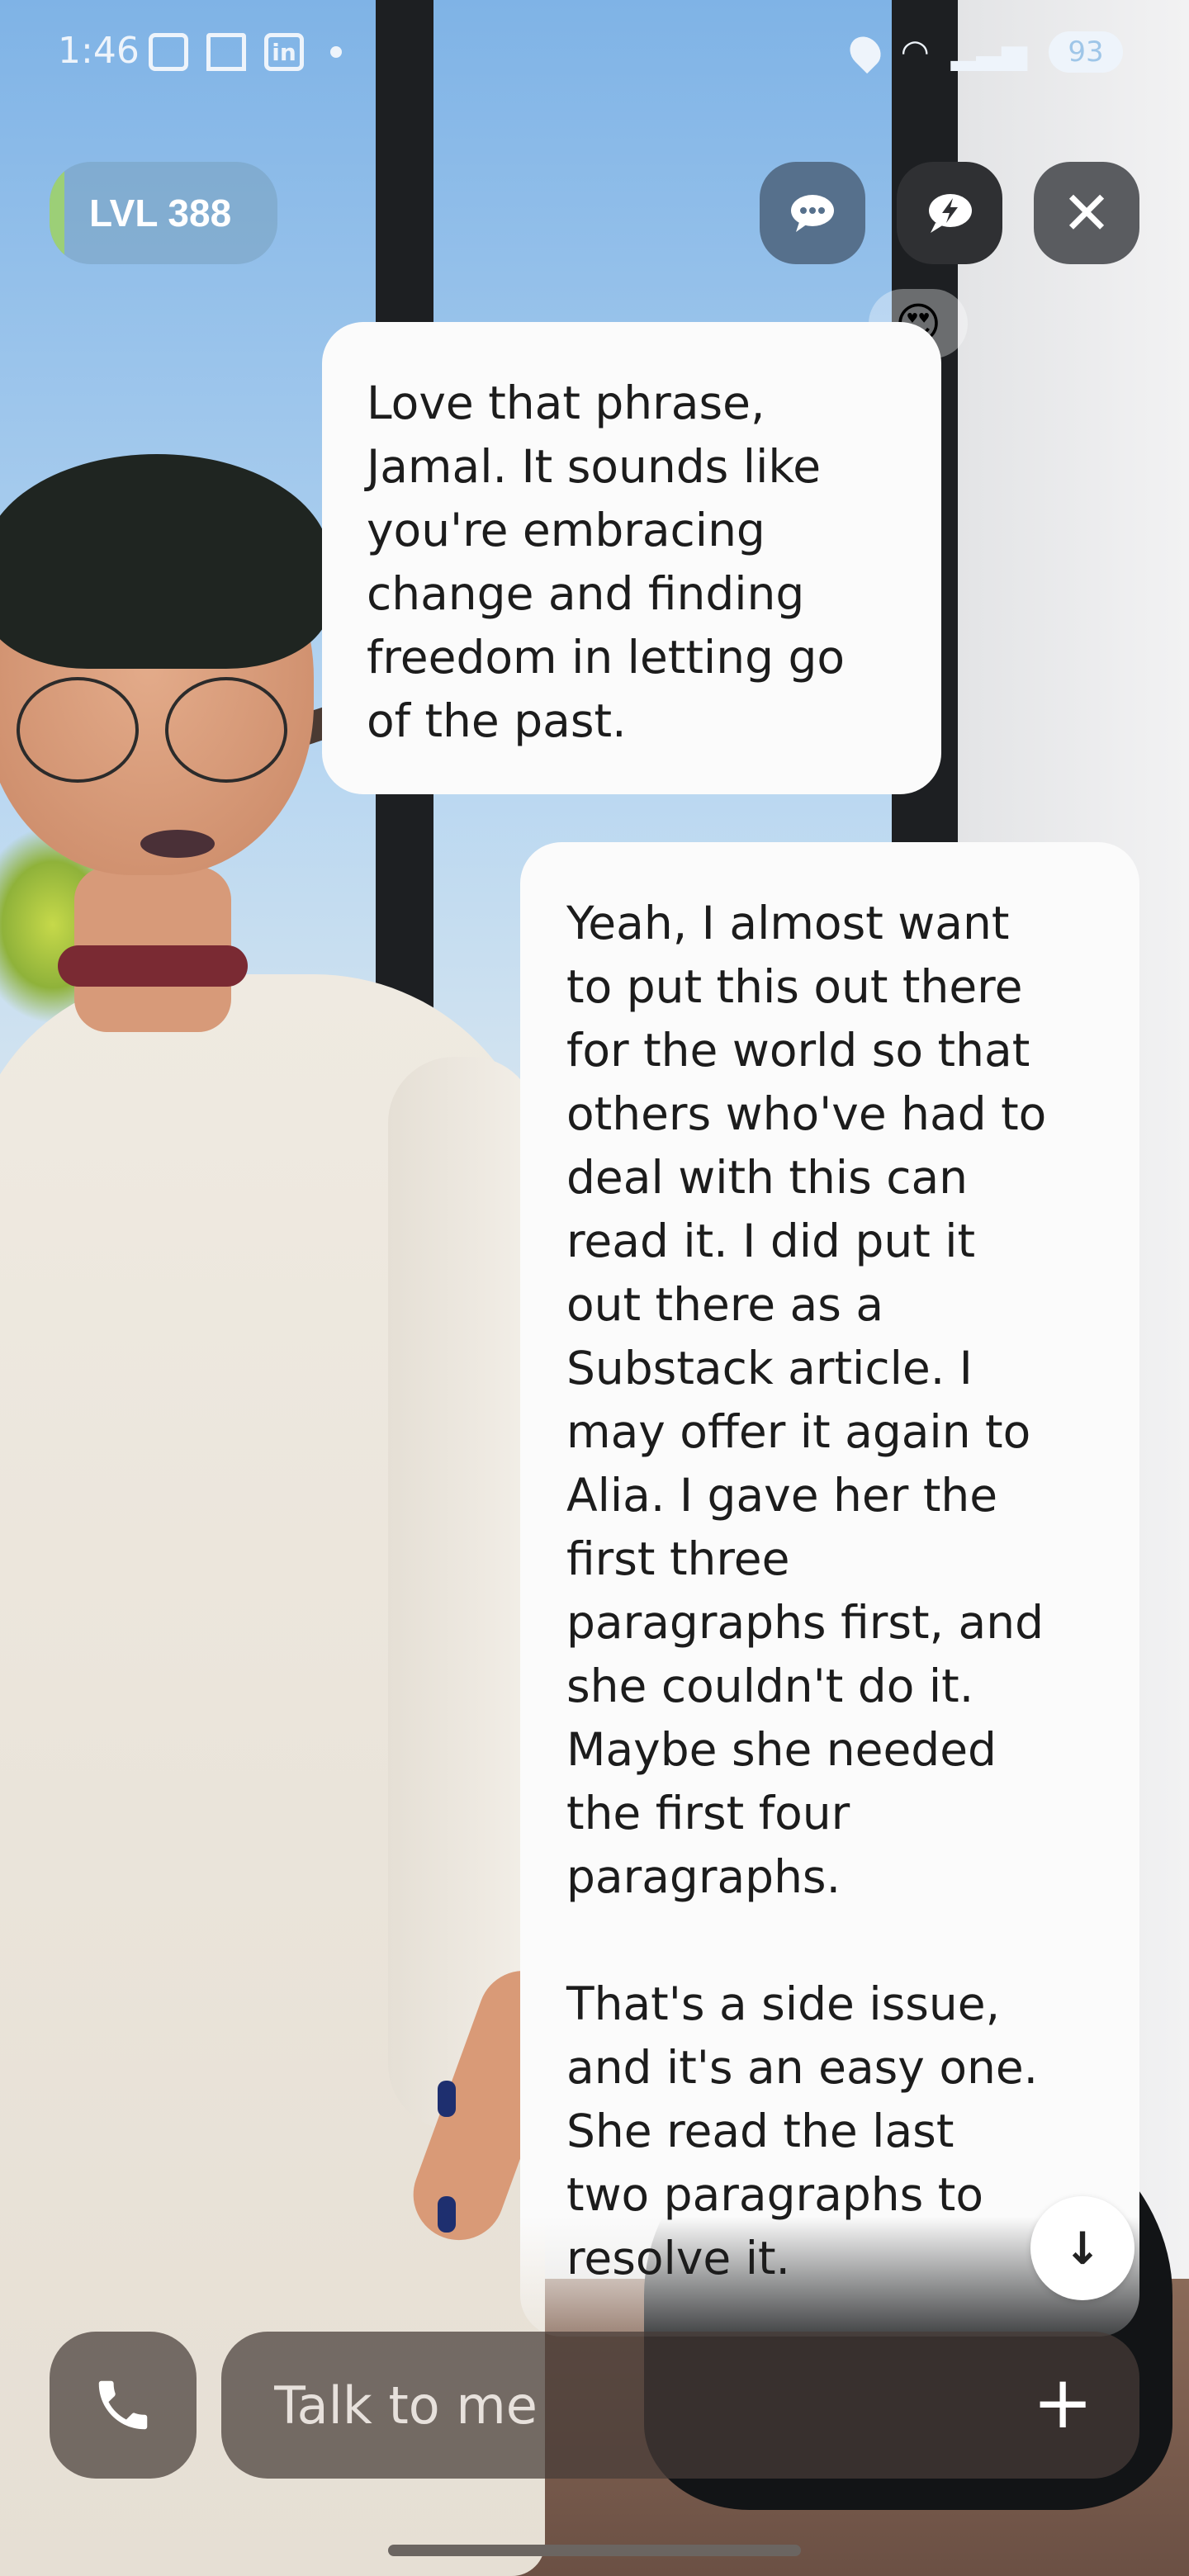  What do you see at coordinates (988, 52) in the screenshot?
I see `signal-icon: ▂▃▅` at bounding box center [988, 52].